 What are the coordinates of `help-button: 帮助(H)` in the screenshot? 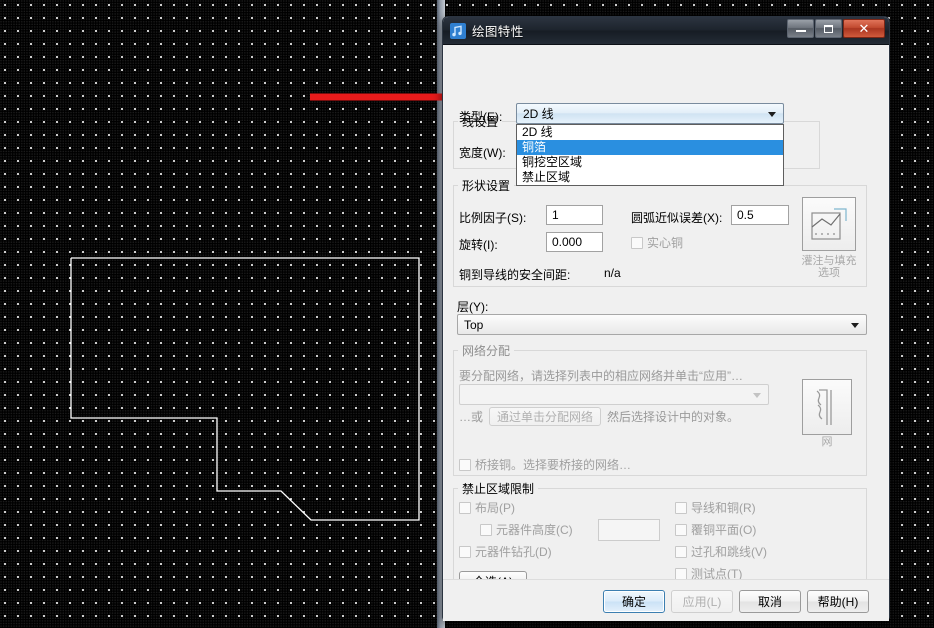 It's located at (838, 601).